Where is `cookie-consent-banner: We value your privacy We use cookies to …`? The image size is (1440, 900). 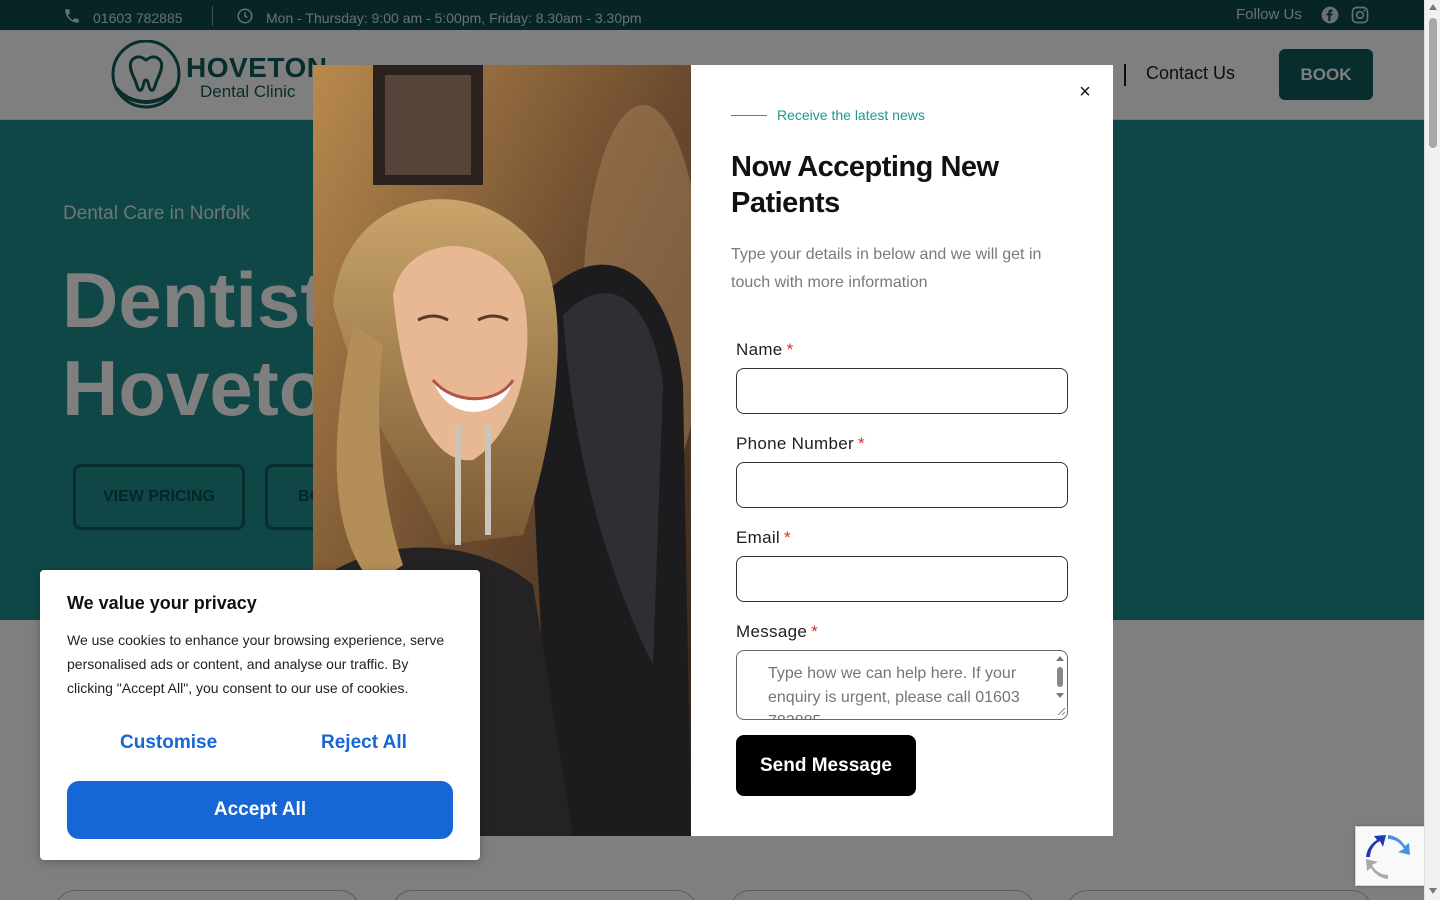
cookie-consent-banner: We value your privacy We use cookies to … is located at coordinates (260, 715).